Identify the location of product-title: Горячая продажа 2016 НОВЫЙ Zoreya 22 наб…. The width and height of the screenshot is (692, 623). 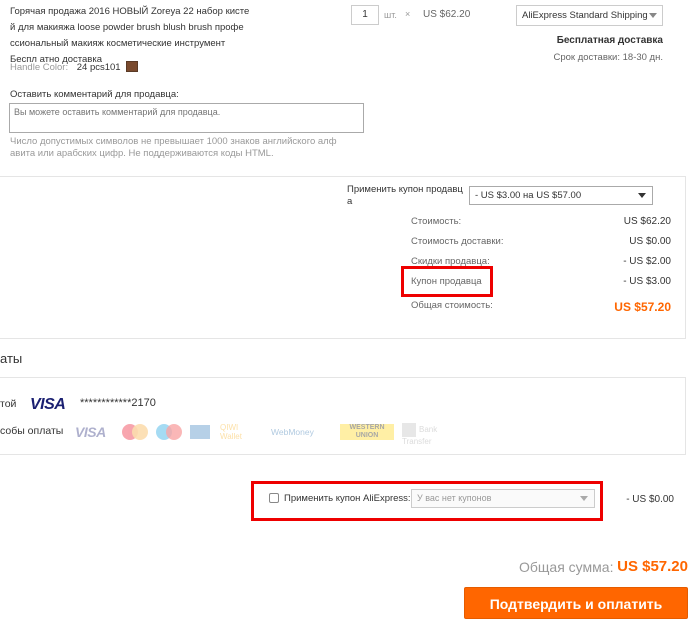
(130, 36).